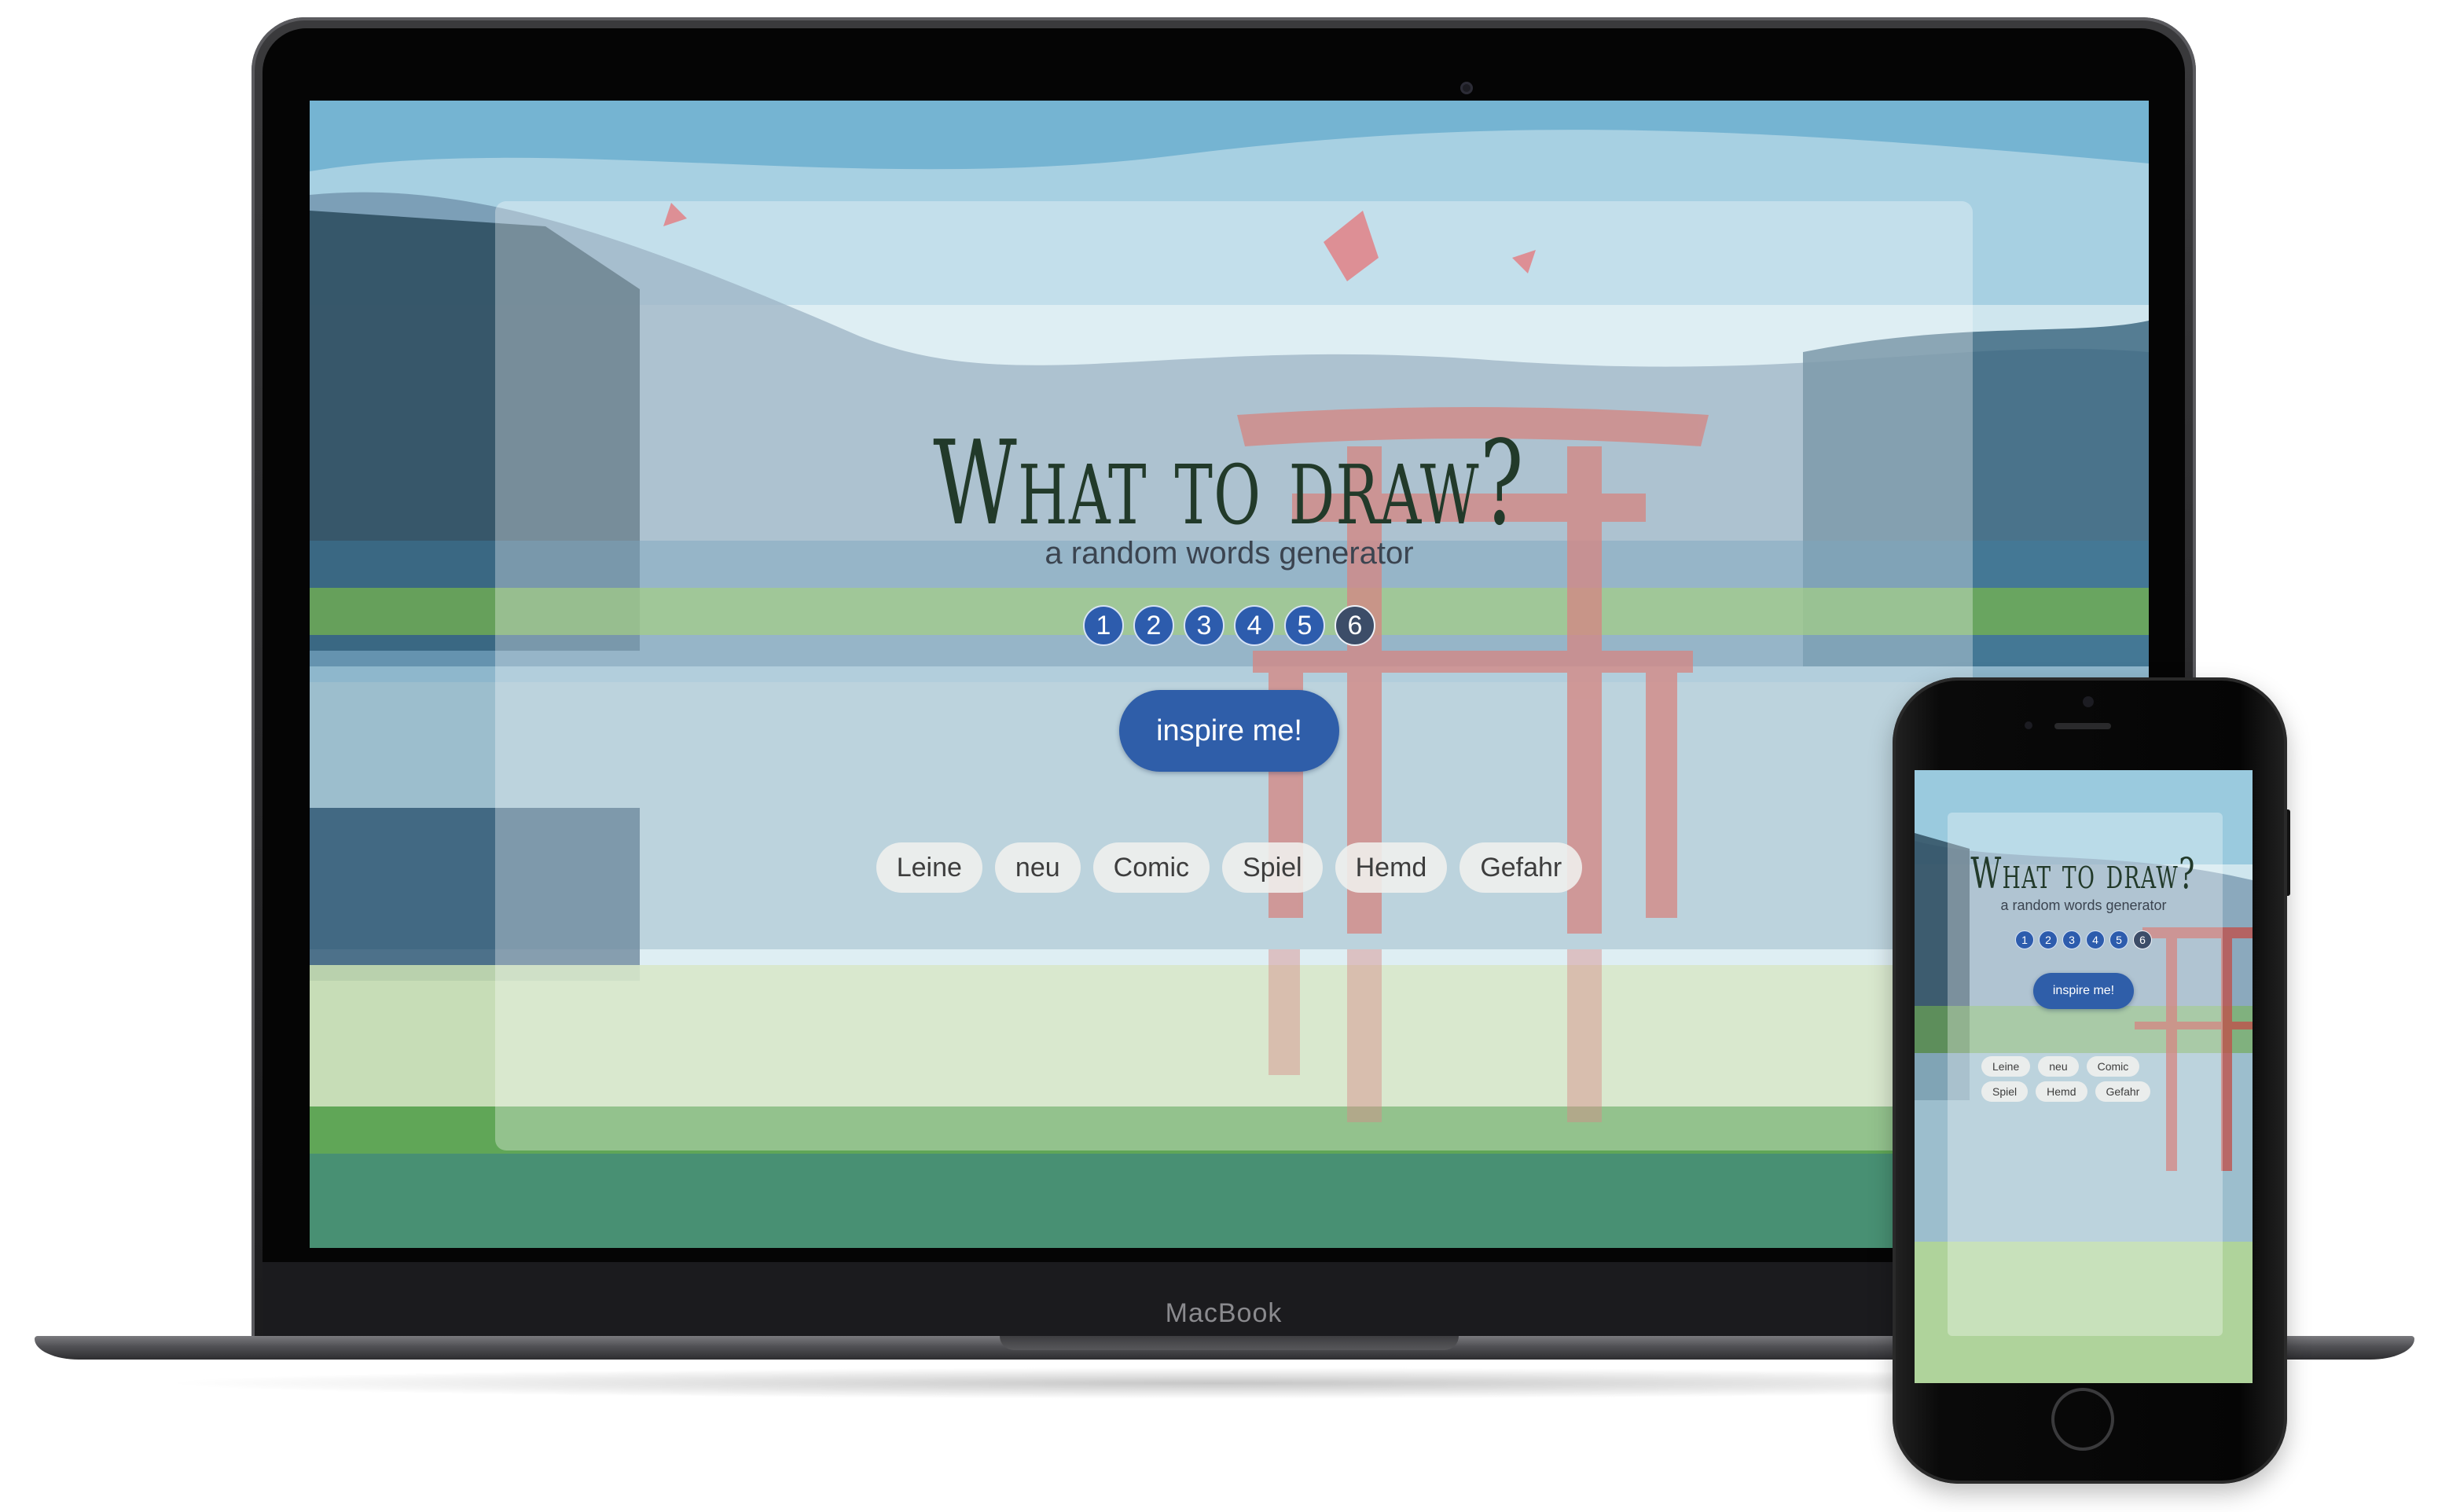 The height and width of the screenshot is (1512, 2449). I want to click on earpiece-speaker, so click(2082, 726).